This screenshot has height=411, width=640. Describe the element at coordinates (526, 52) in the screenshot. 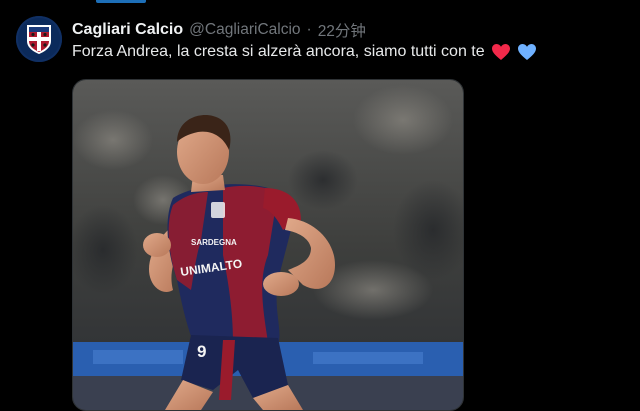

I see `light-blue-heart-icon` at that location.